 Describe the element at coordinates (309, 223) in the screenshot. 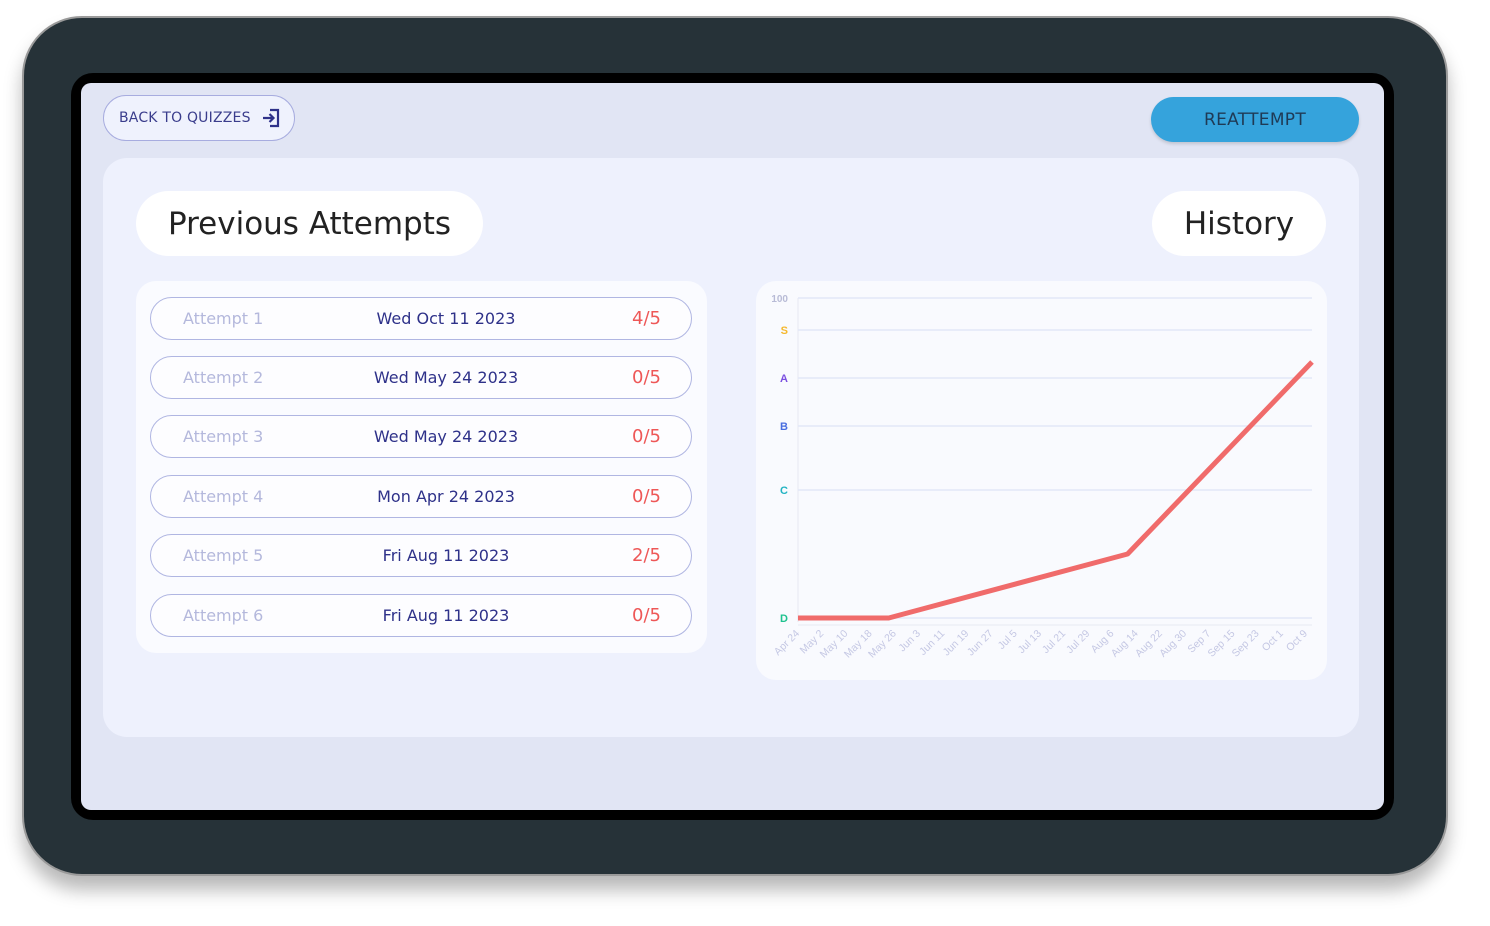

I see `previous-attempts-title: Previous Attempts` at that location.